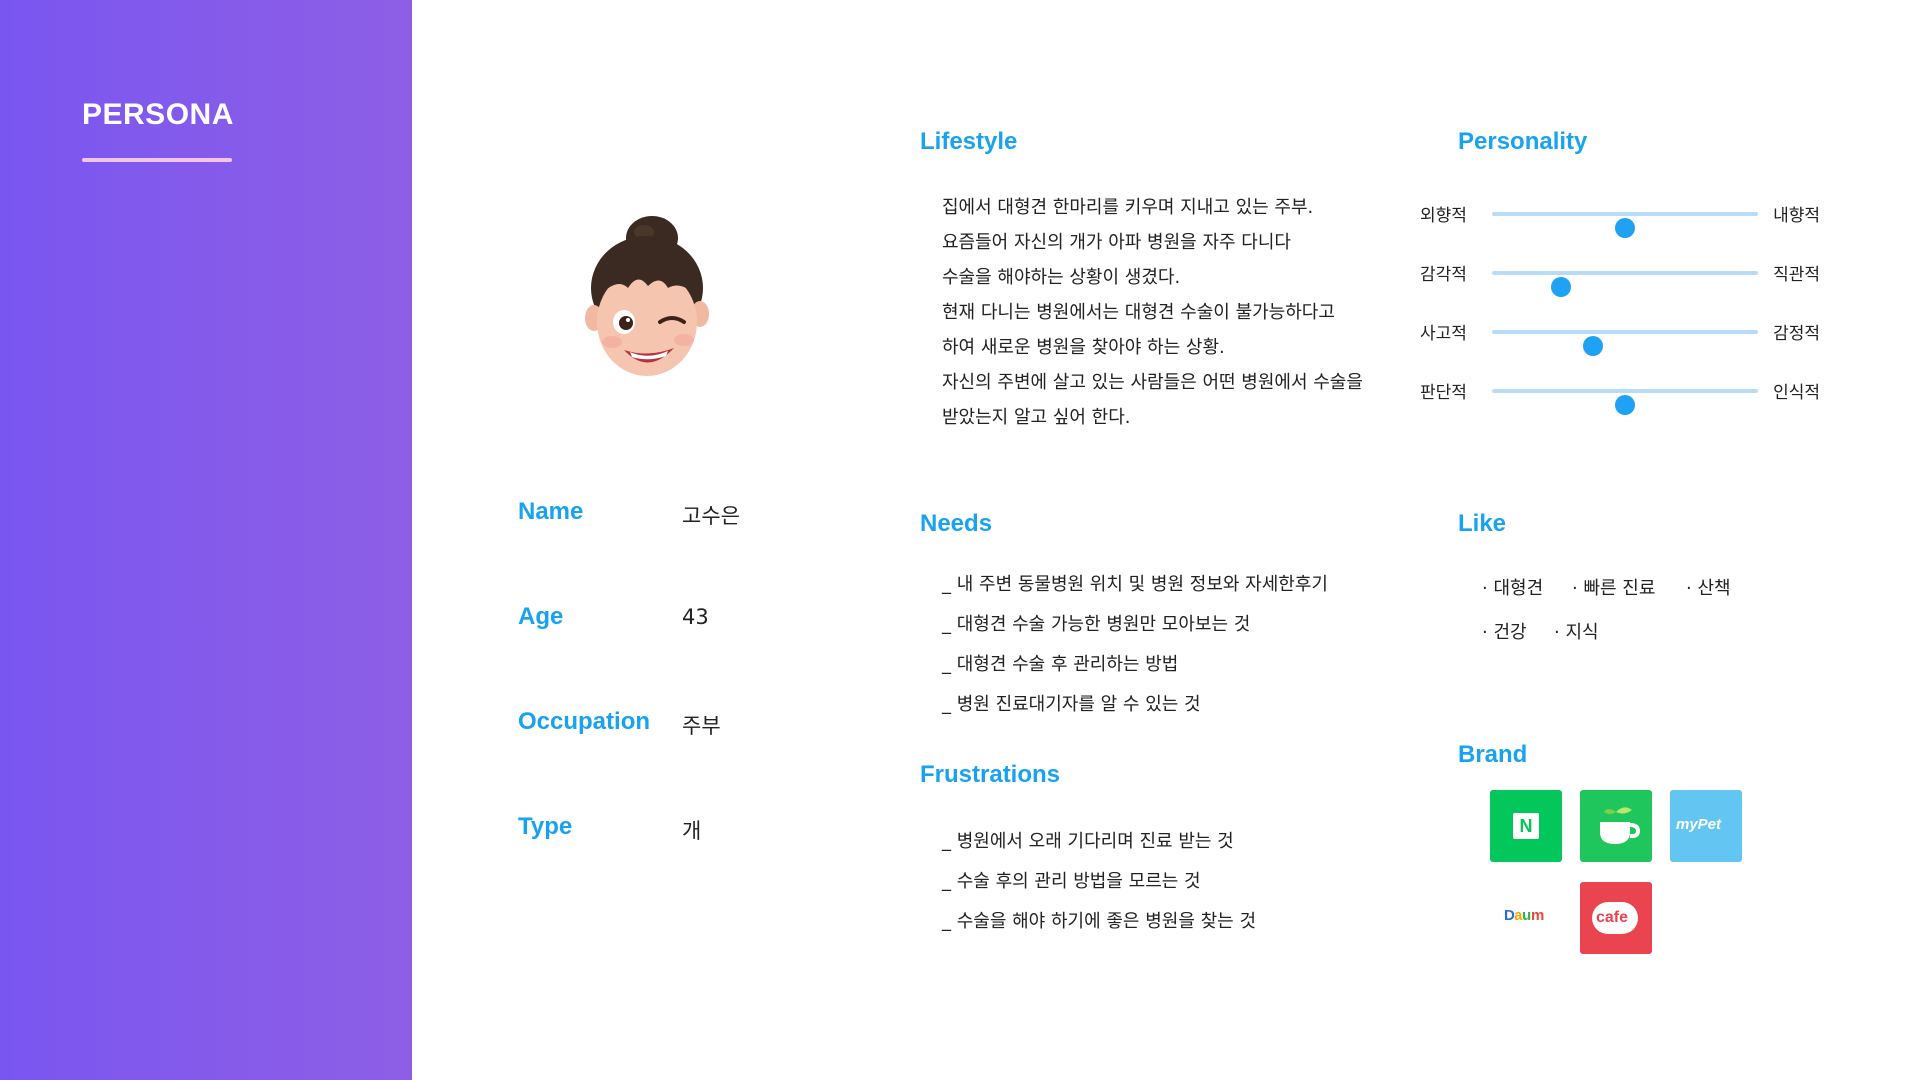  What do you see at coordinates (1443, 334) in the screenshot?
I see `slider-left-label: 사고적` at bounding box center [1443, 334].